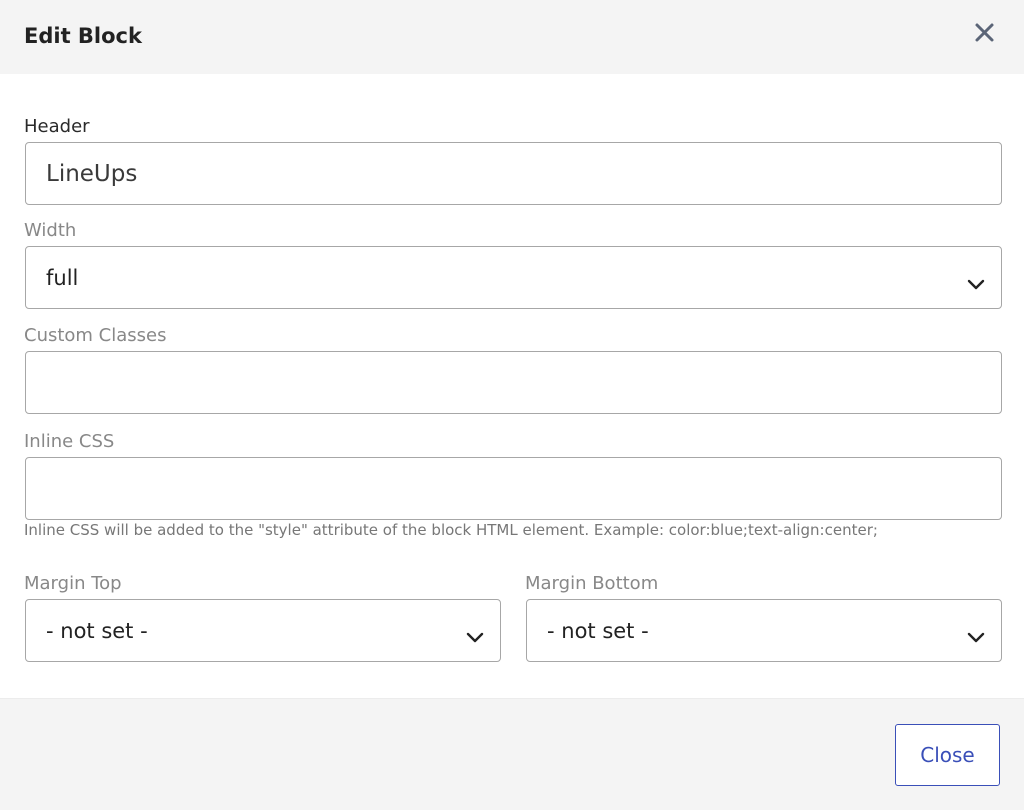 The image size is (1024, 810). What do you see at coordinates (50, 230) in the screenshot?
I see `width-label: Width` at bounding box center [50, 230].